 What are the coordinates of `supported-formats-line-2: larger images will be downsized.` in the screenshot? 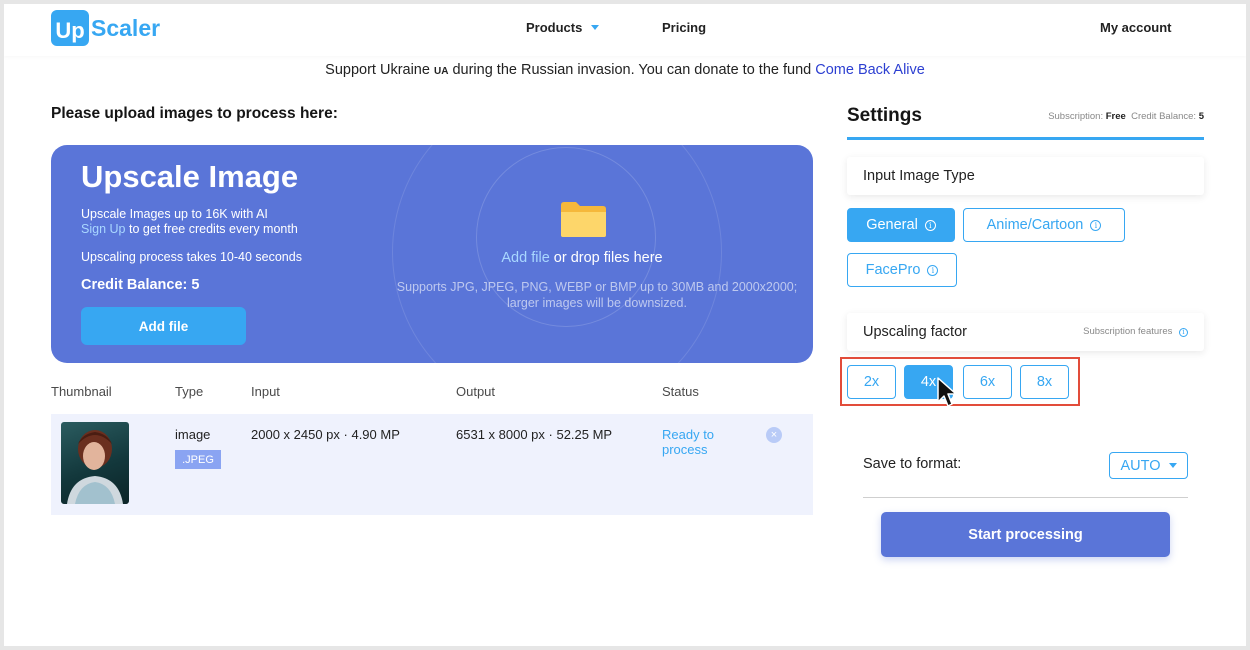 It's located at (597, 303).